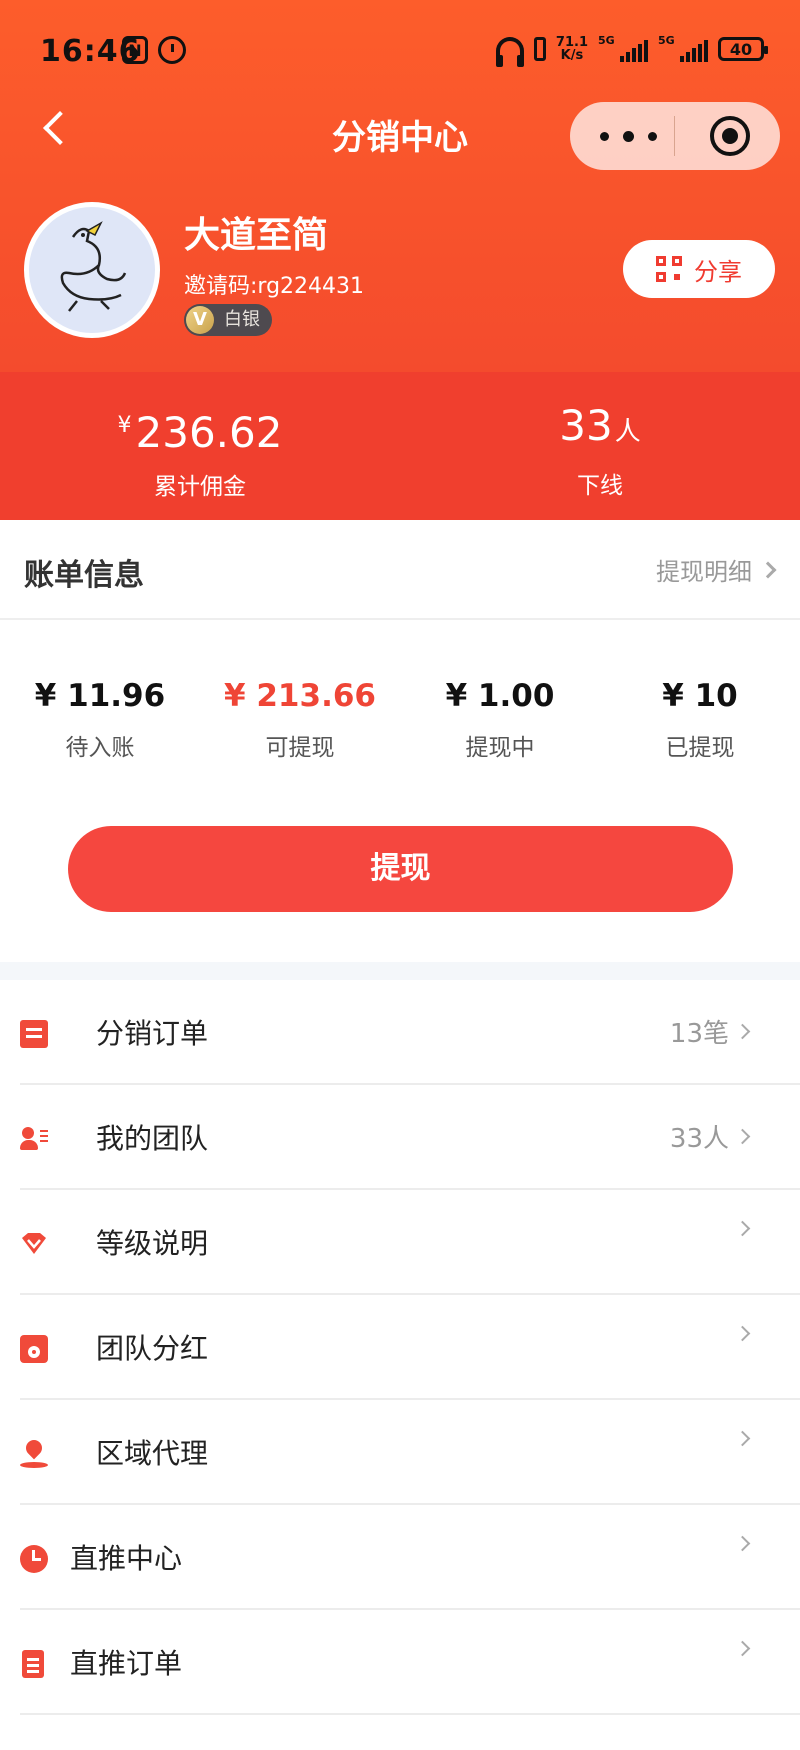  What do you see at coordinates (256, 235) in the screenshot?
I see `user-name: 大道至简` at bounding box center [256, 235].